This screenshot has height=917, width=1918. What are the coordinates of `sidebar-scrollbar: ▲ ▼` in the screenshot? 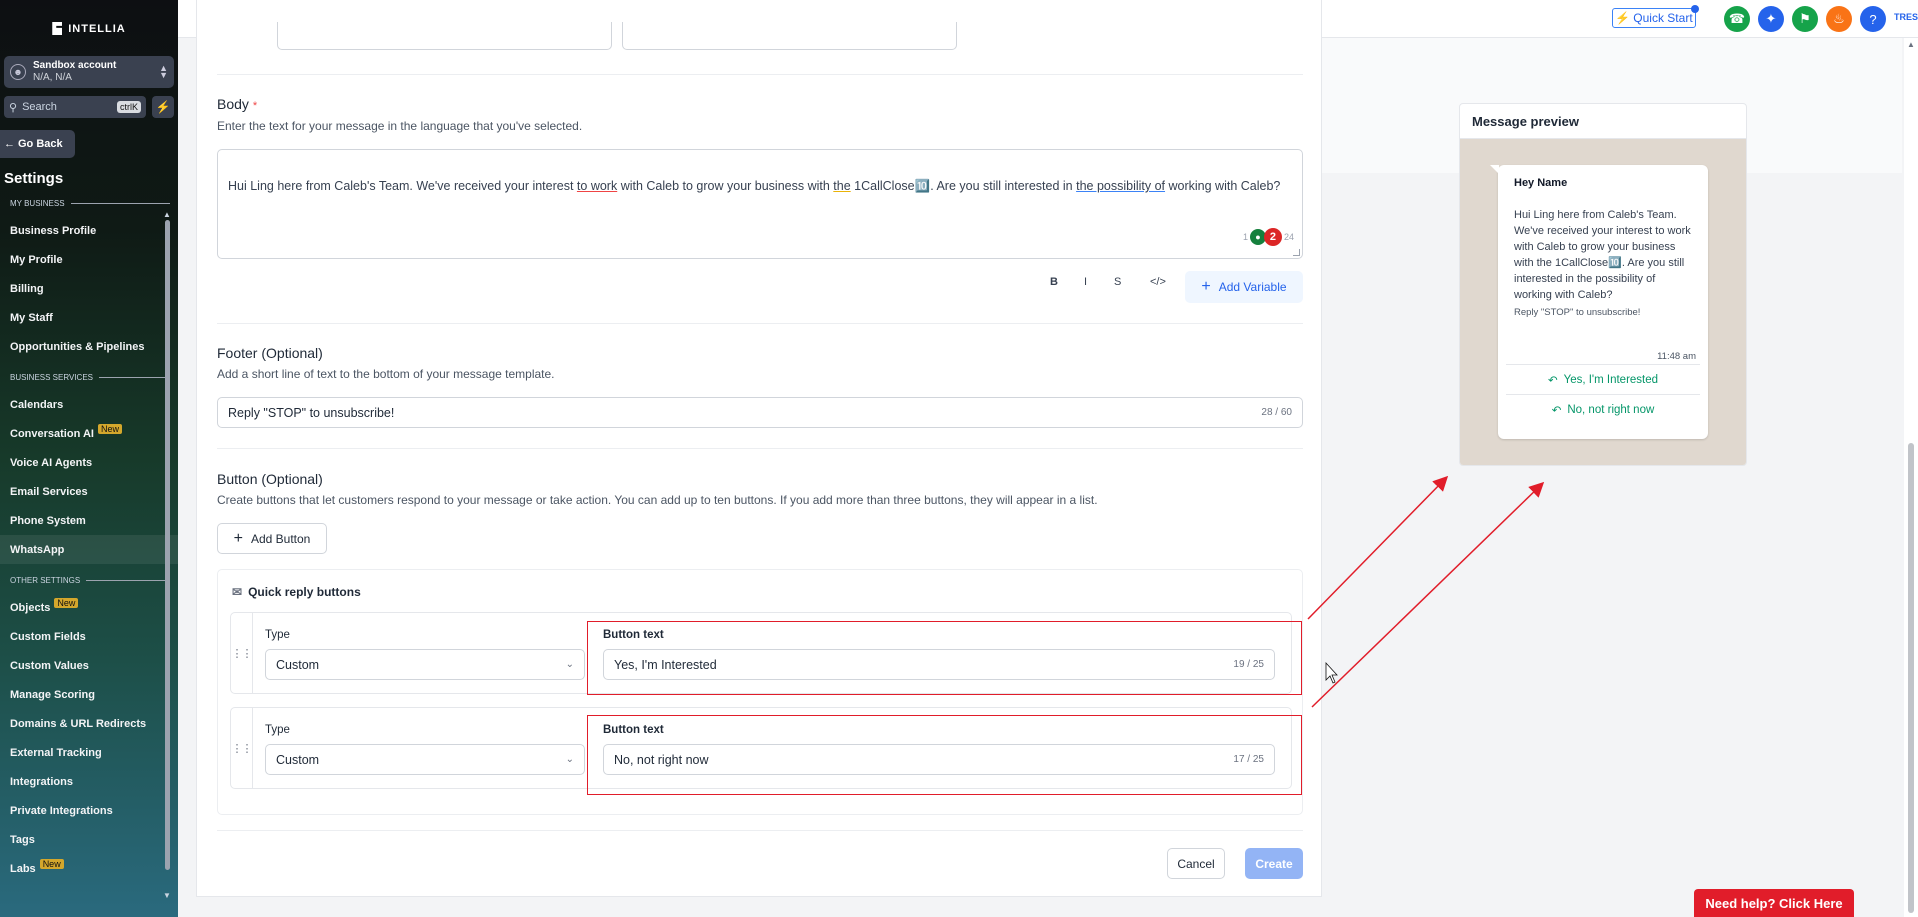 It's located at (167, 555).